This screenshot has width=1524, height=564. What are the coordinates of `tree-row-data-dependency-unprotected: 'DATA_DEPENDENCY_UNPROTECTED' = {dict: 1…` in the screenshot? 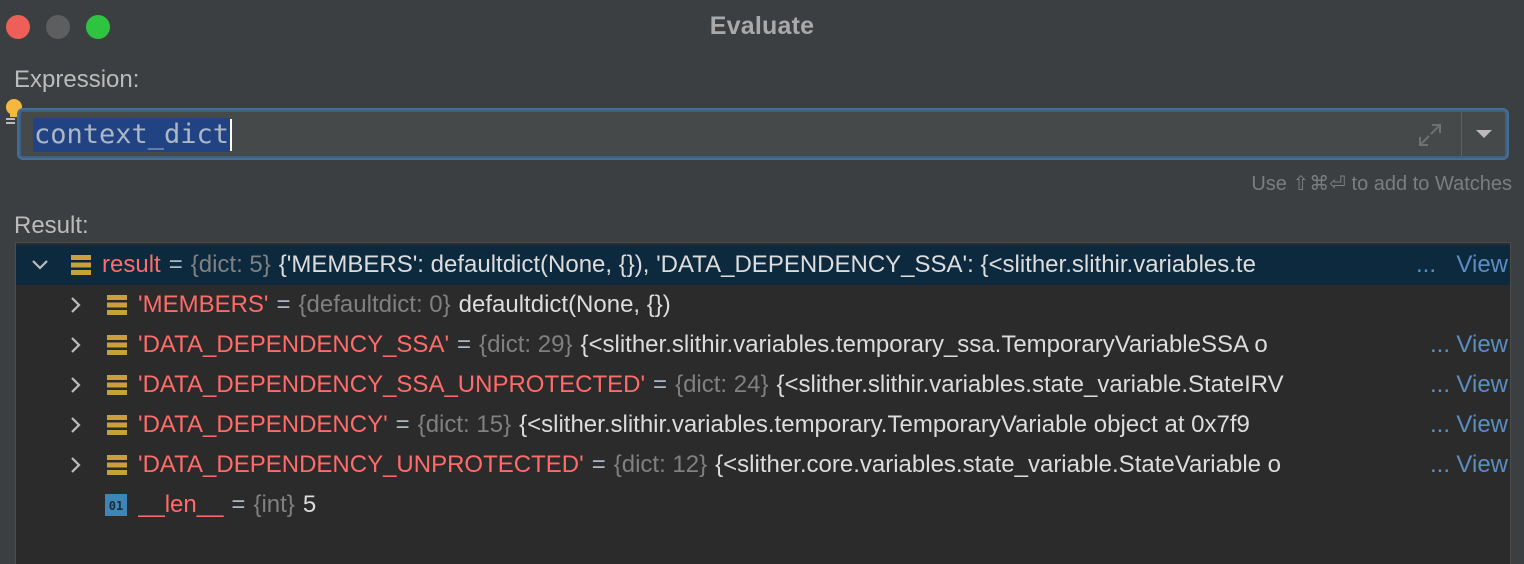 It's located at (763, 465).